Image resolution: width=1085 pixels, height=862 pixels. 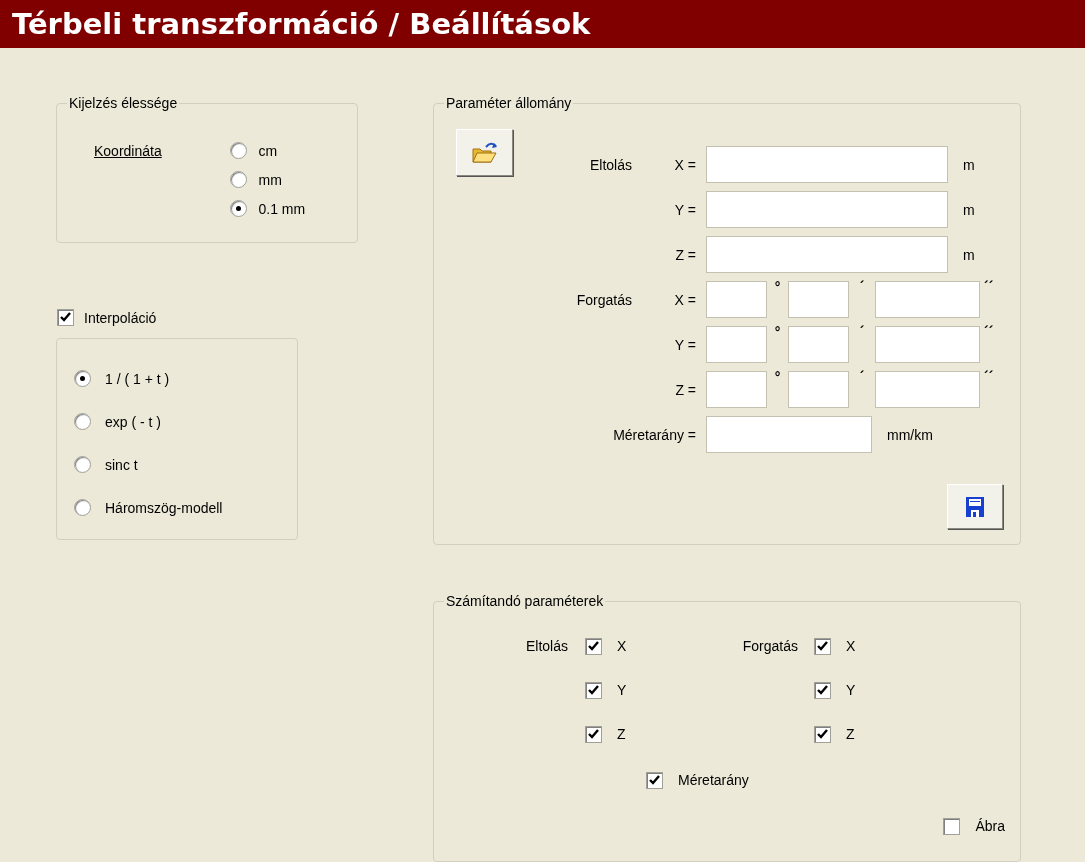 What do you see at coordinates (268, 150) in the screenshot?
I see `option-label: cm` at bounding box center [268, 150].